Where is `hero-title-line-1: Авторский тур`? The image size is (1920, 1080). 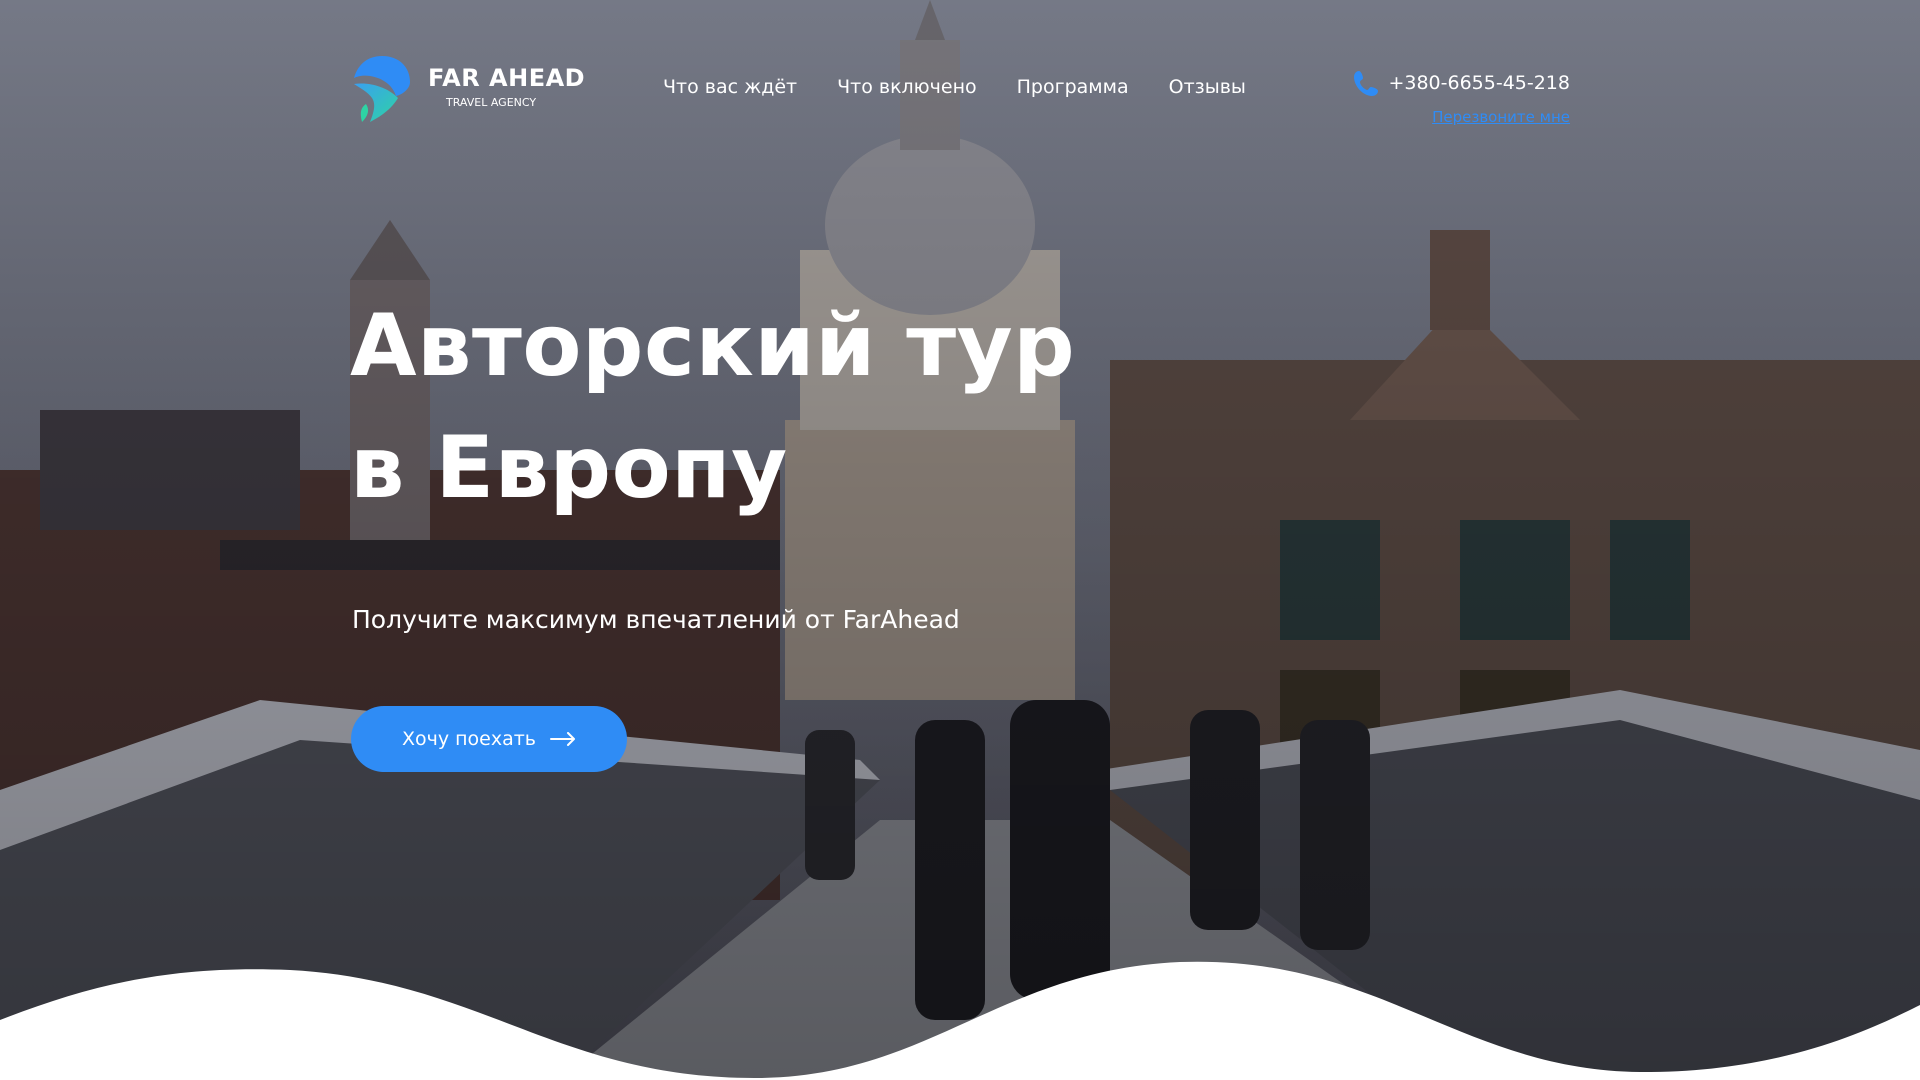
hero-title-line-1: Авторский тур is located at coordinates (713, 346).